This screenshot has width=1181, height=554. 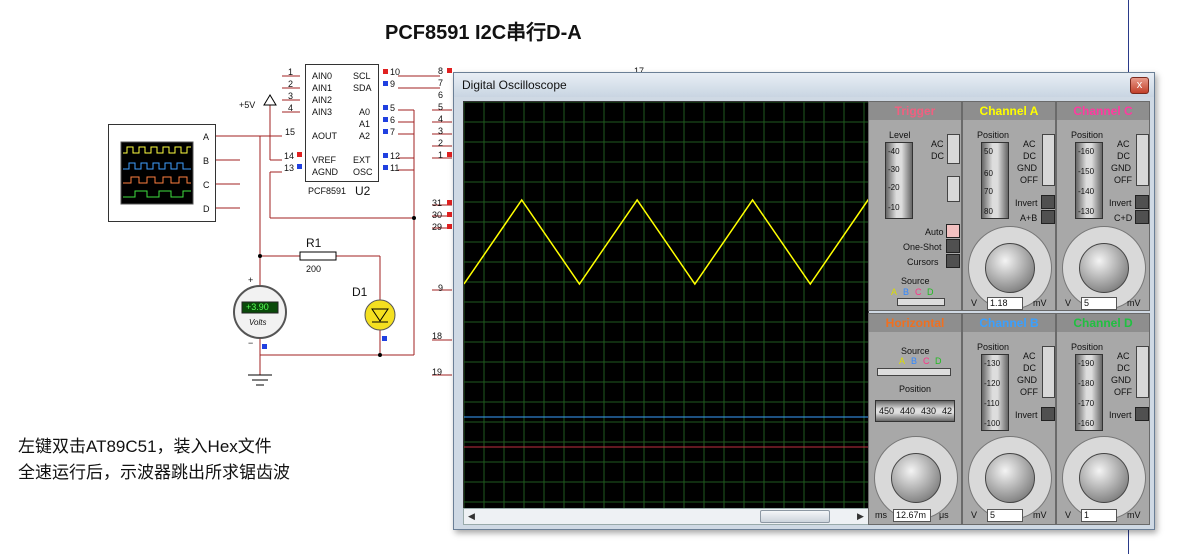 What do you see at coordinates (1048, 160) in the screenshot?
I see `channel-a-coupling-toggle` at bounding box center [1048, 160].